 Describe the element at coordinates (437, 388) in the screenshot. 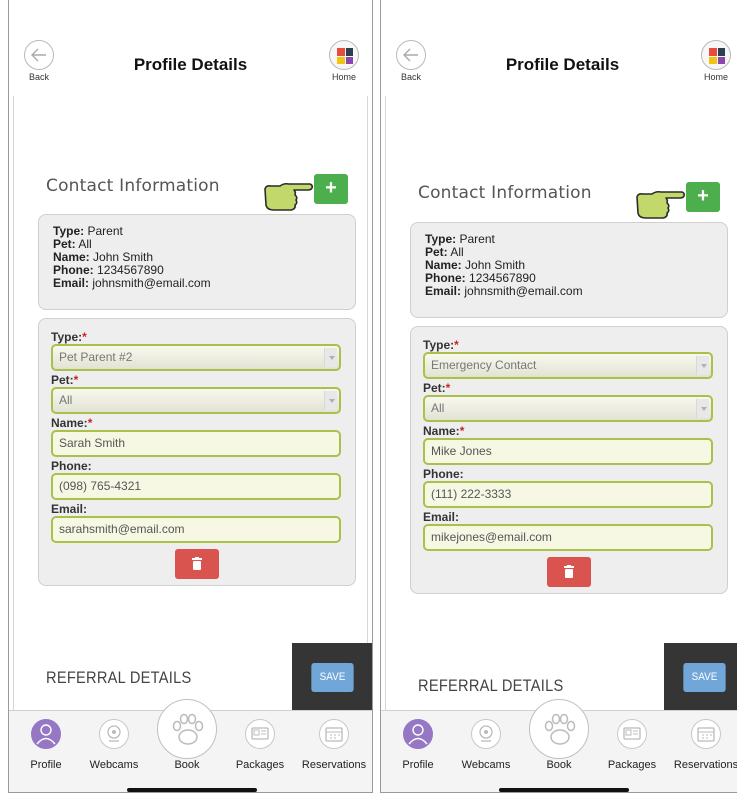

I see `pet-field-label: Pet:*` at that location.